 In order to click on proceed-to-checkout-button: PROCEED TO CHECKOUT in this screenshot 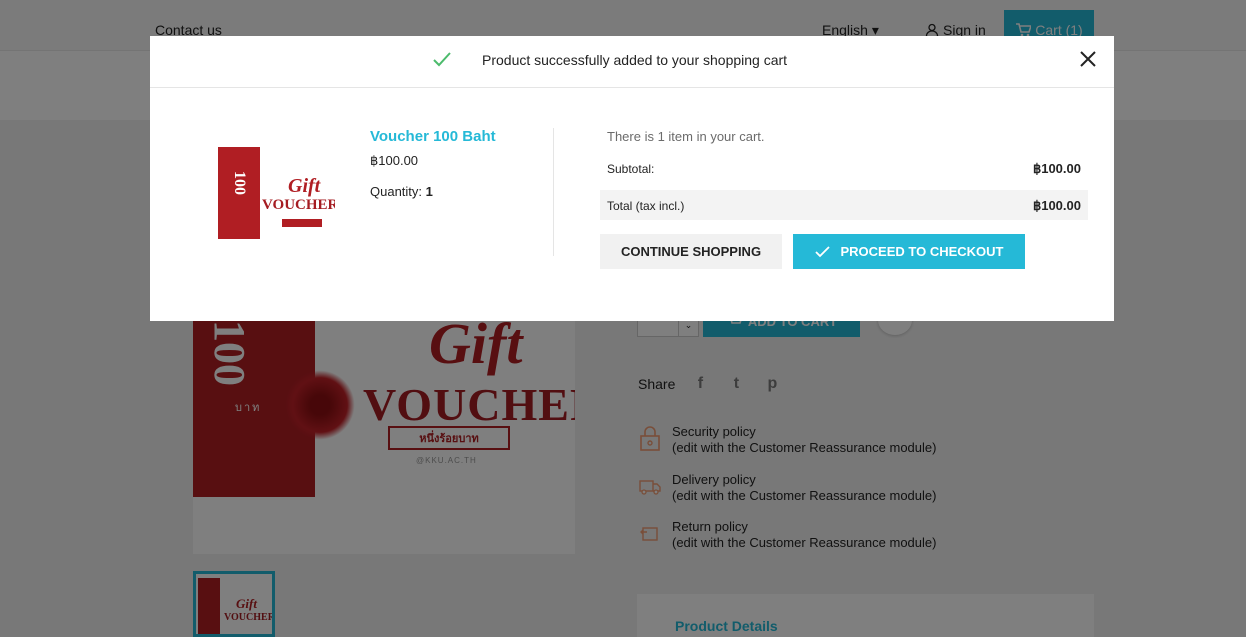, I will do `click(909, 251)`.